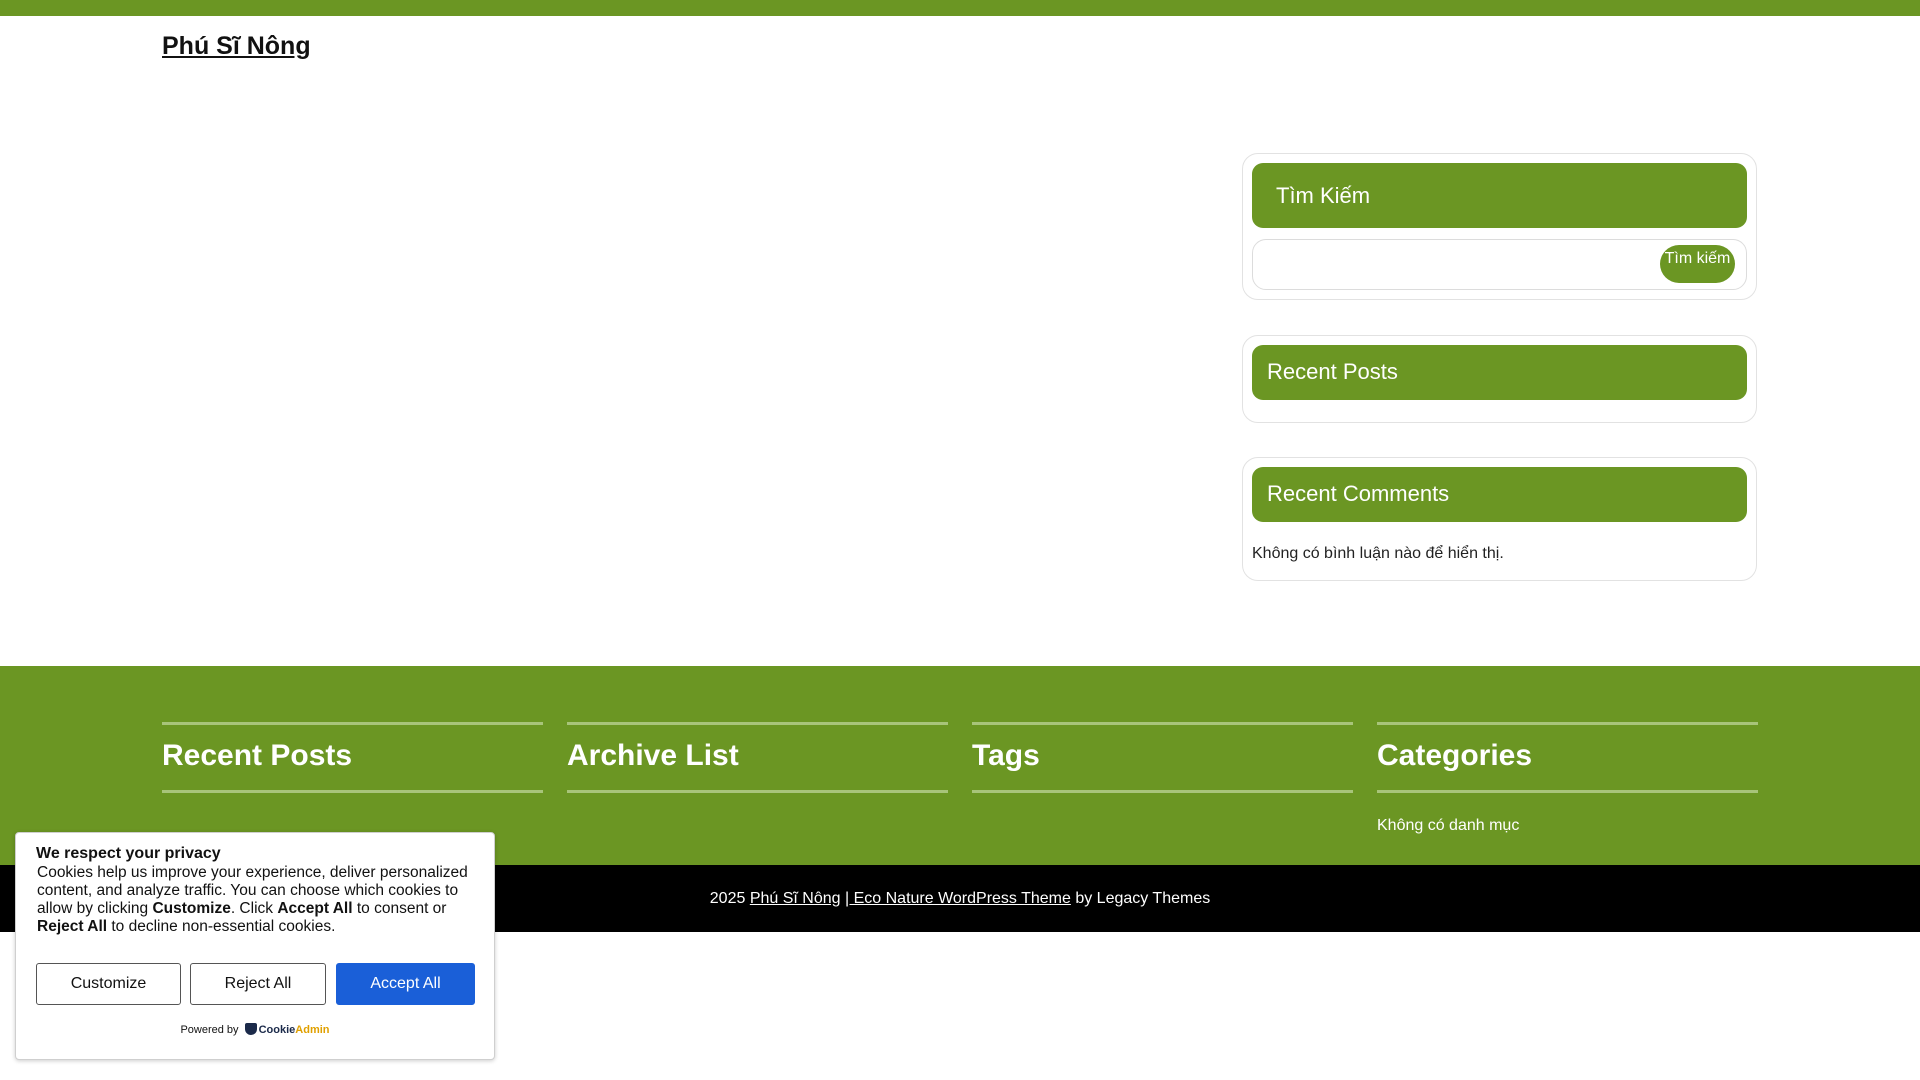 This screenshot has height=1080, width=1920. I want to click on cookieadmin-logo: CookieAdmin, so click(294, 1030).